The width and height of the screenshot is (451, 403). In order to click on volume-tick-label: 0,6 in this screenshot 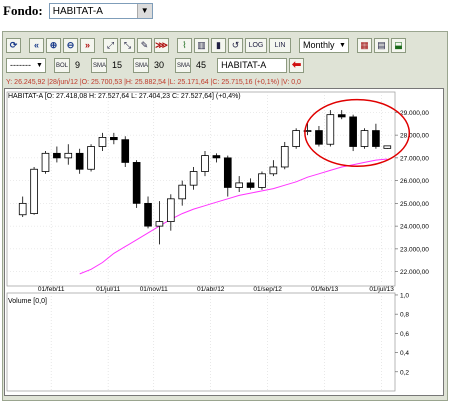, I will do `click(404, 334)`.